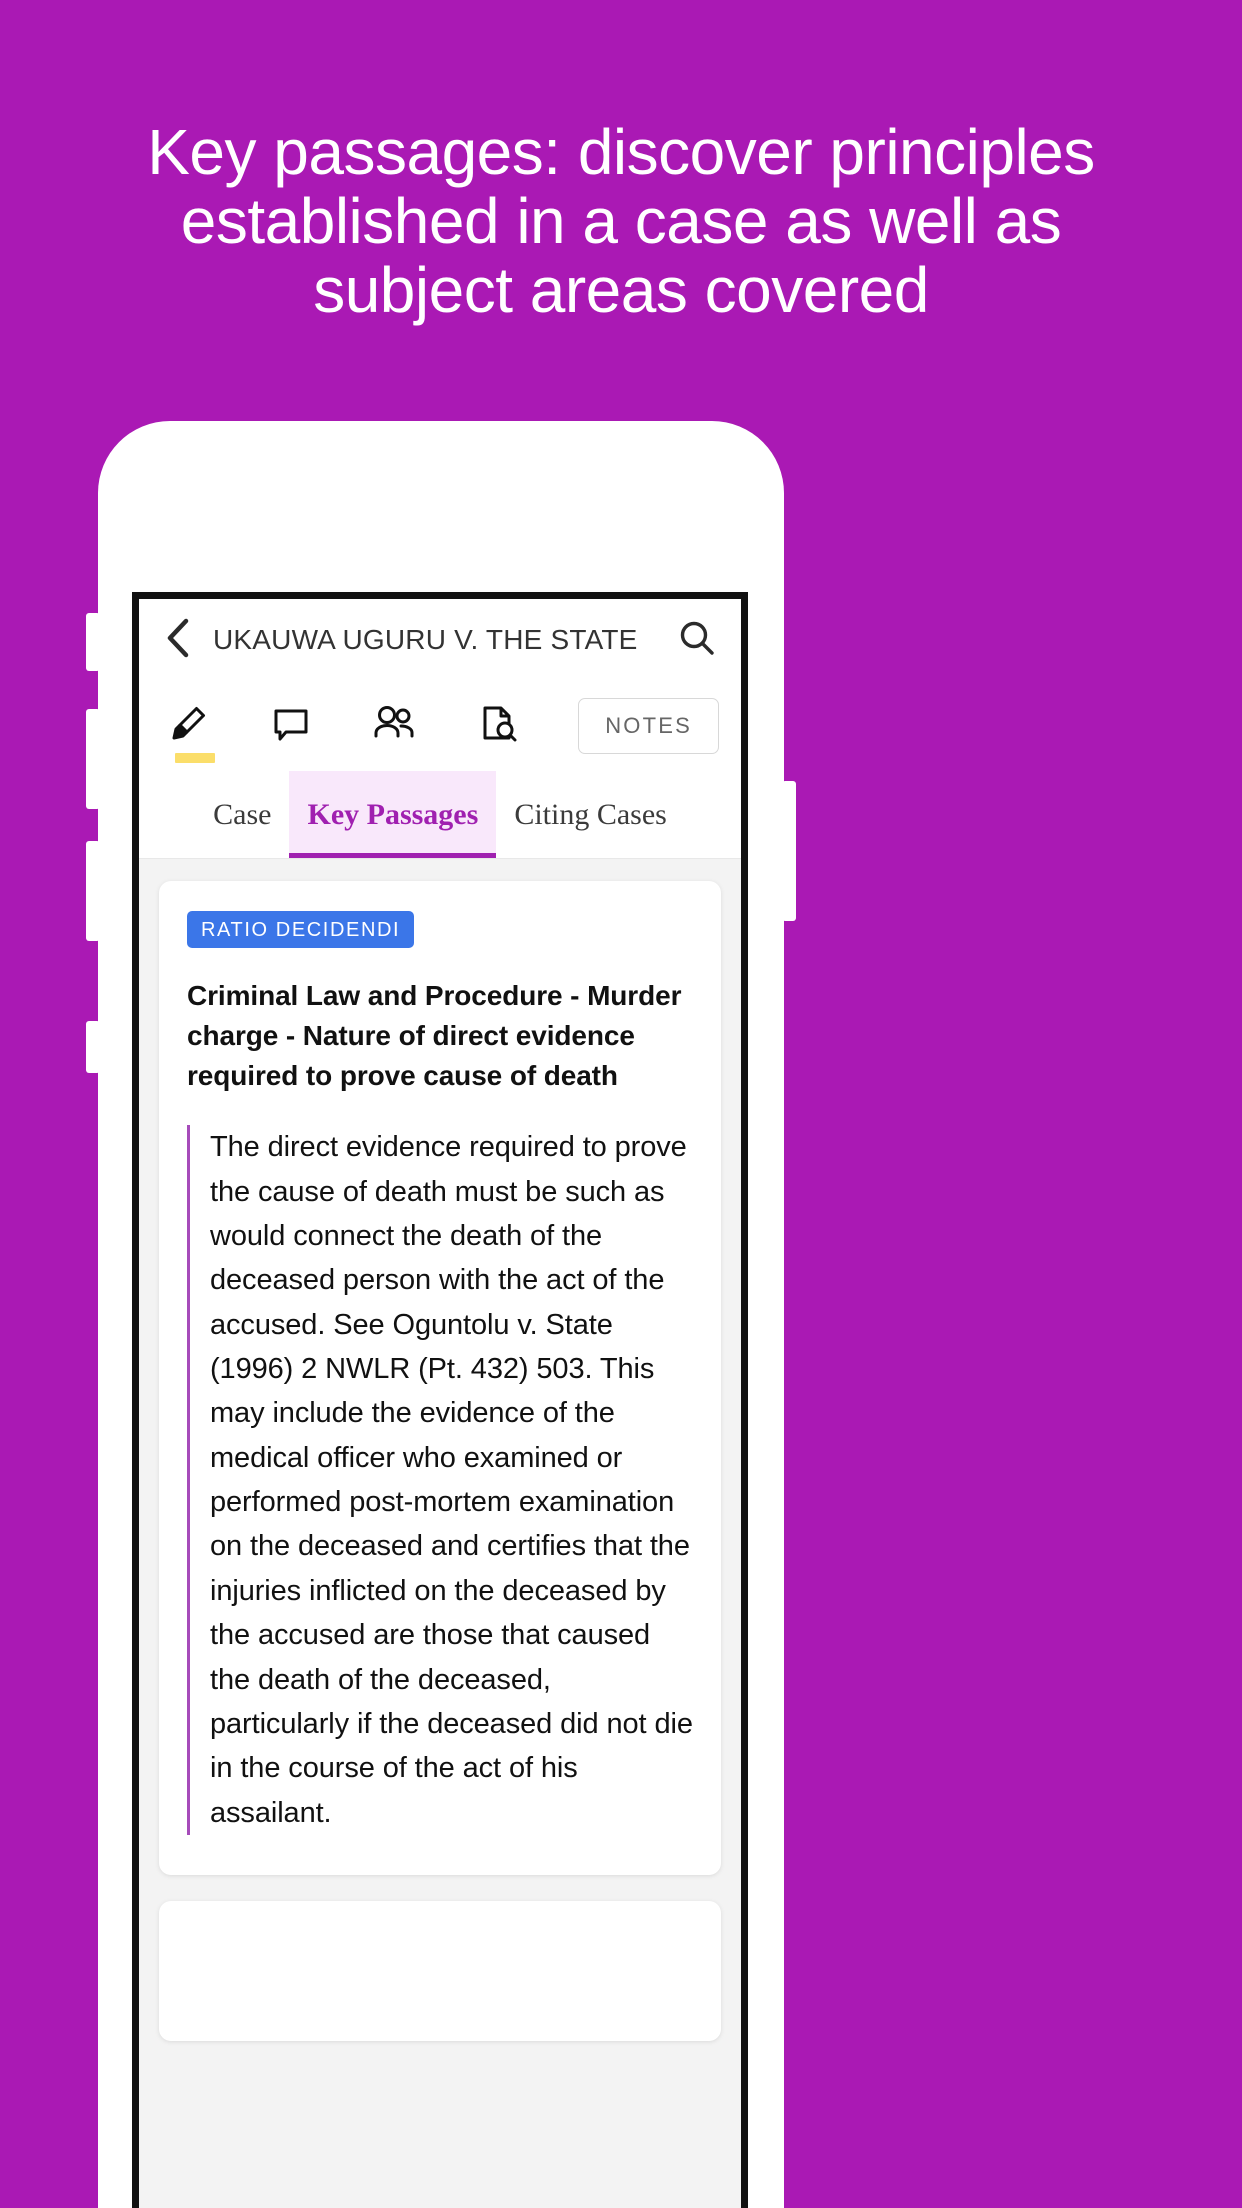 The image size is (1242, 2208). I want to click on document-search-icon, so click(498, 726).